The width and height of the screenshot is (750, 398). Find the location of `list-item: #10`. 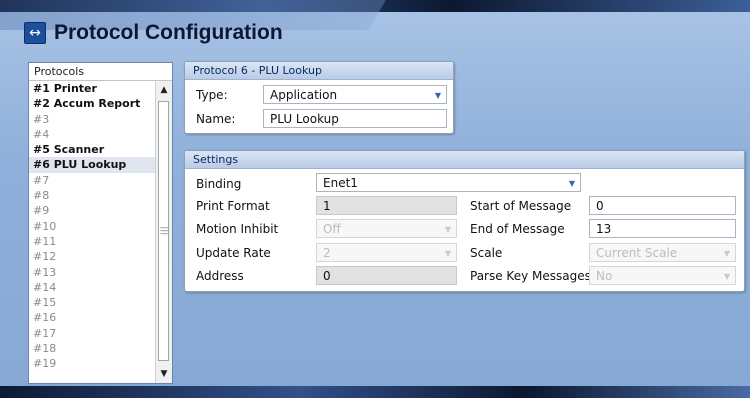

list-item: #10 is located at coordinates (93, 226).